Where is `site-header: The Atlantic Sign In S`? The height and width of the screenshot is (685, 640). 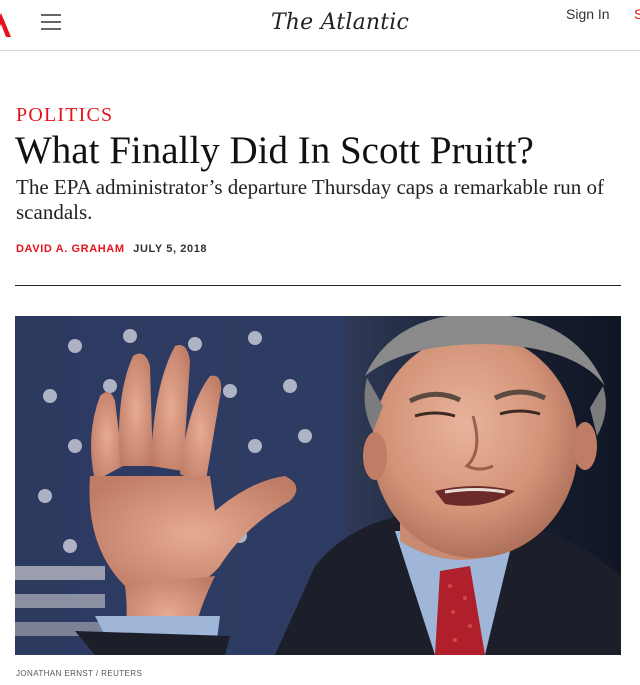
site-header: The Atlantic Sign In S is located at coordinates (320, 25).